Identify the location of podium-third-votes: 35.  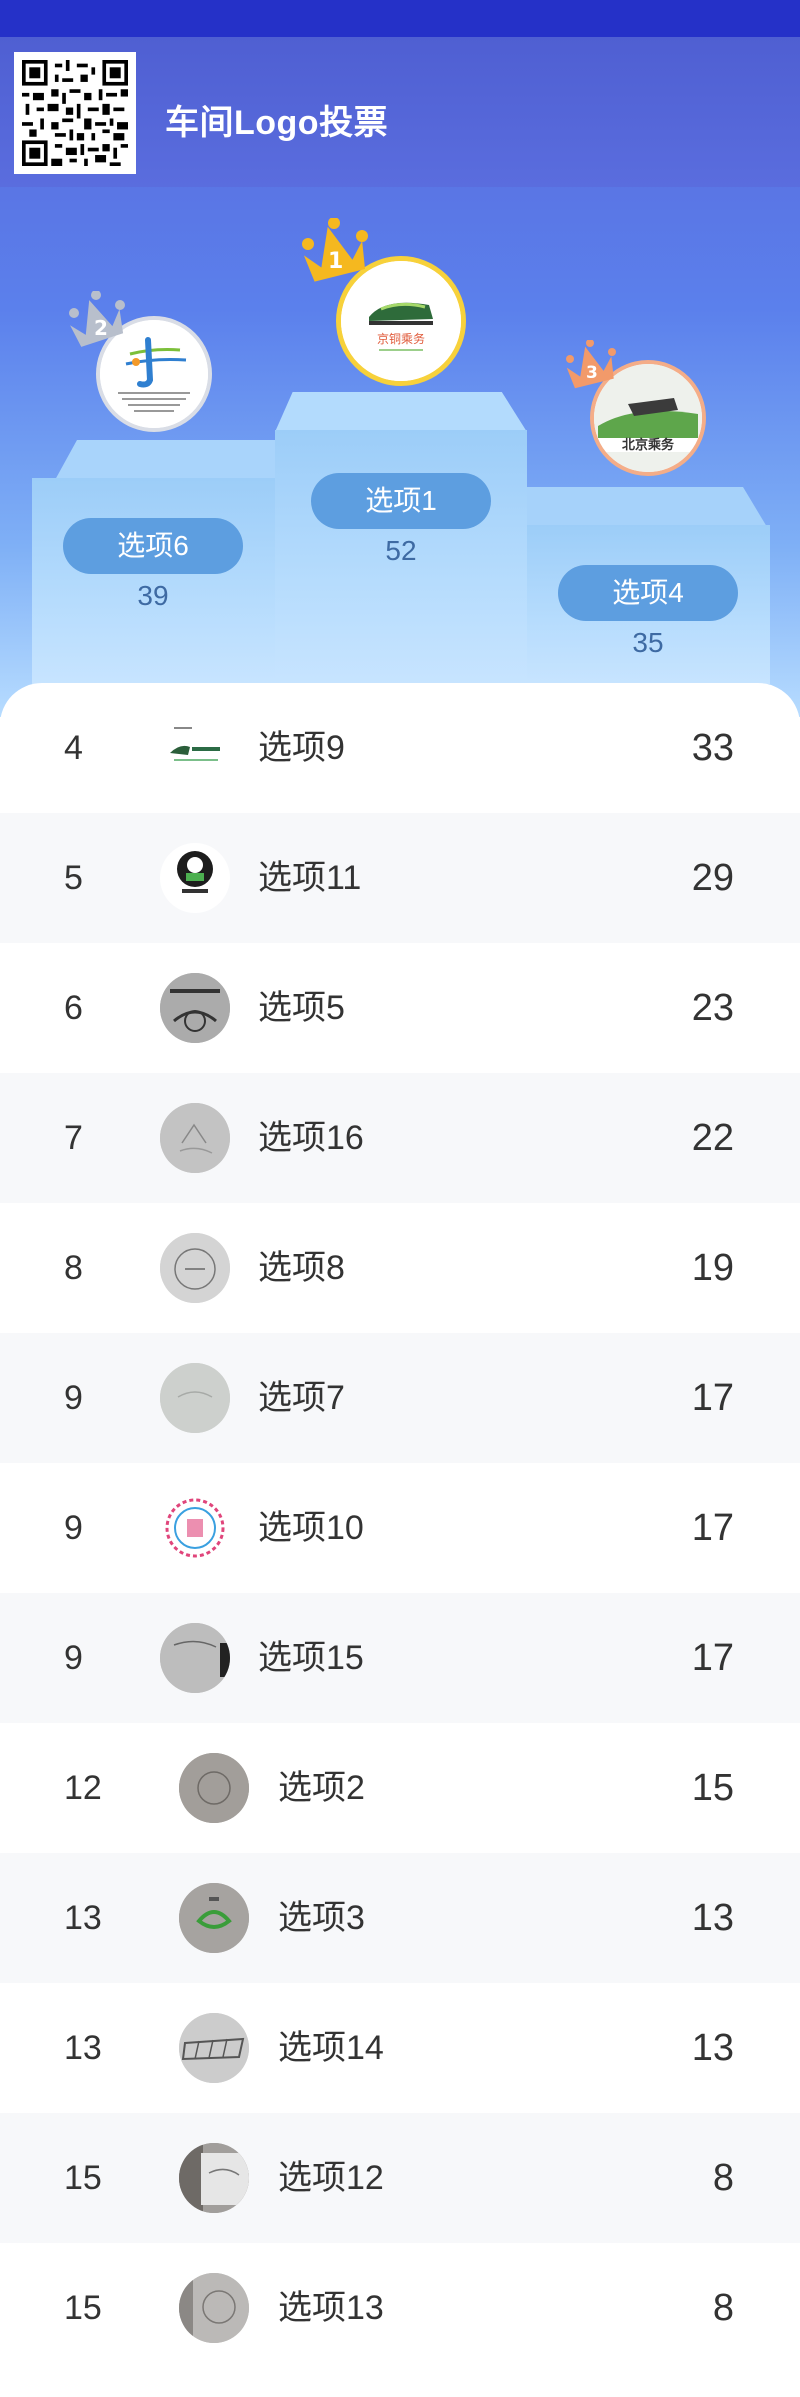
(648, 642).